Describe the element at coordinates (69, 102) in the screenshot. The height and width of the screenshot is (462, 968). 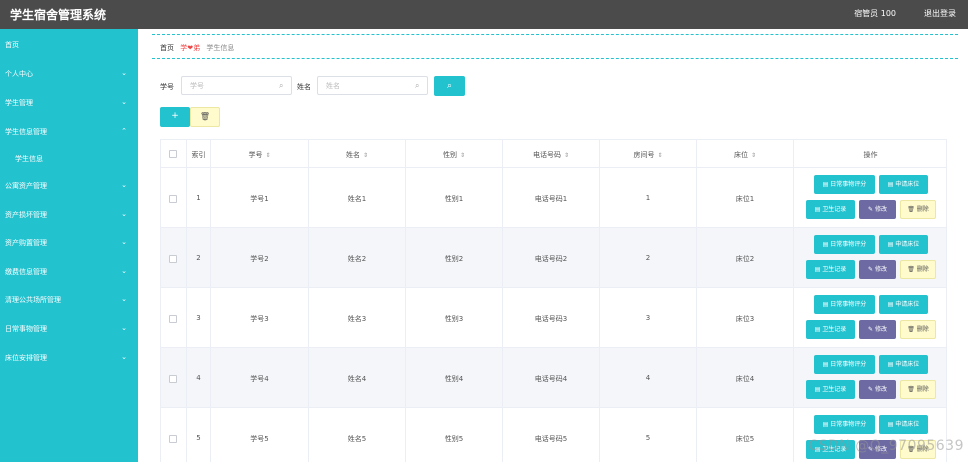
I see `sidebar-item-student-mgmt: 学生管理 ⌄` at that location.